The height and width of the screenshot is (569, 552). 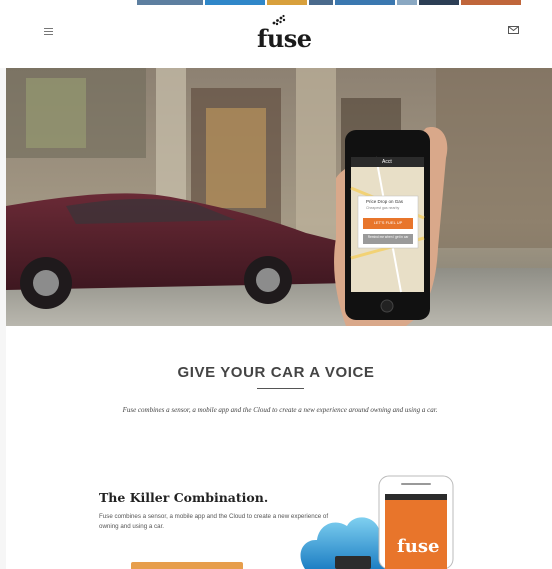 I want to click on cloud-and-phone-illustration: fuse, so click(x=380, y=521).